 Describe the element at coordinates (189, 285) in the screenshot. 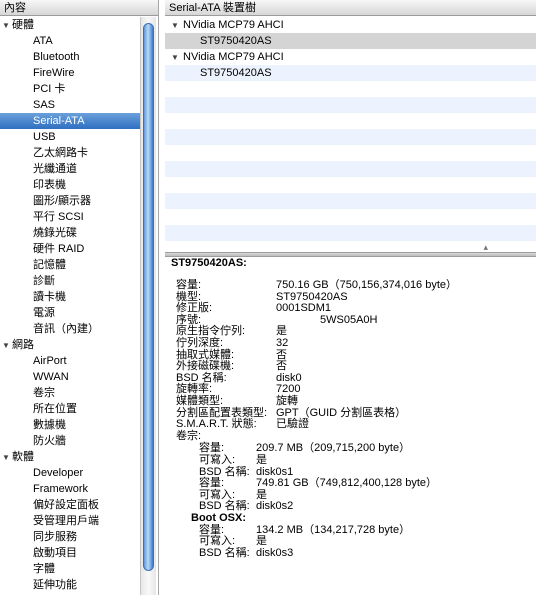

I see `detail-field-label: 容量:` at that location.